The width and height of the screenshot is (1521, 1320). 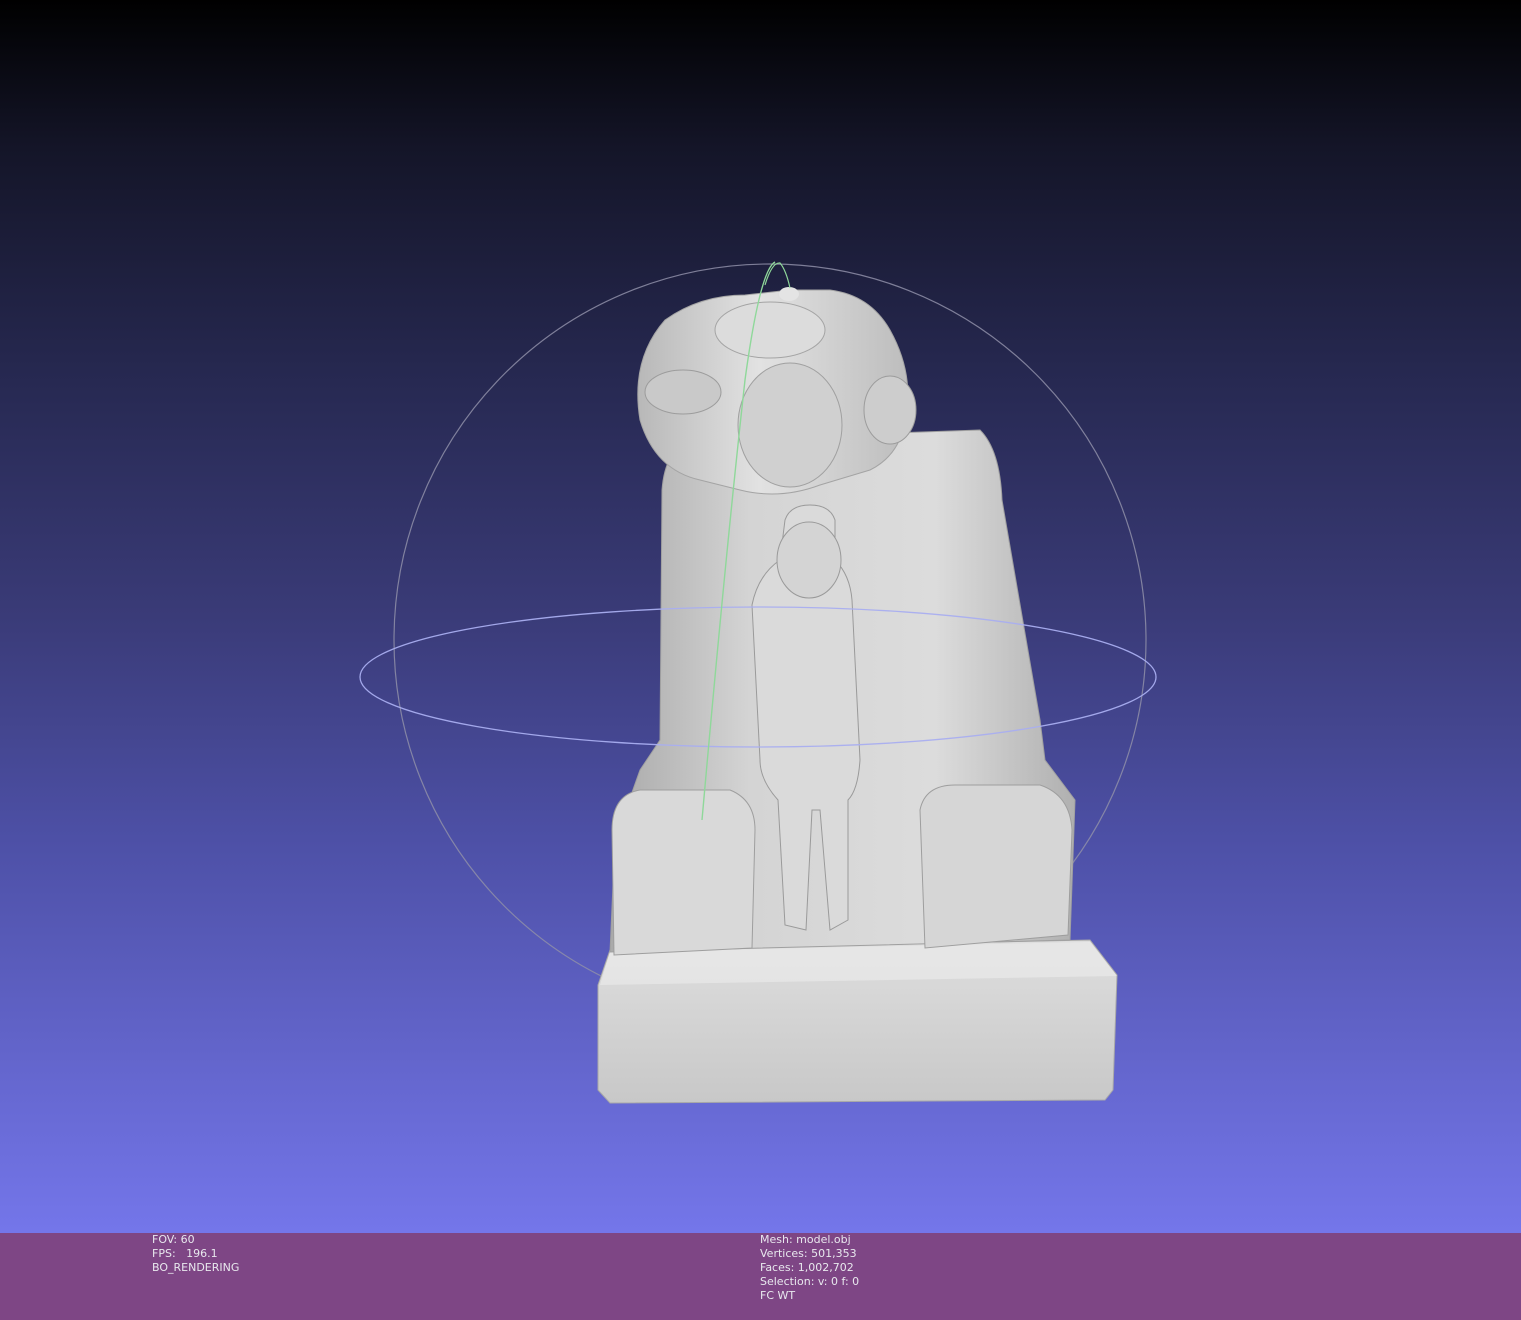 I want to click on mesh-snout, so click(x=790, y=425).